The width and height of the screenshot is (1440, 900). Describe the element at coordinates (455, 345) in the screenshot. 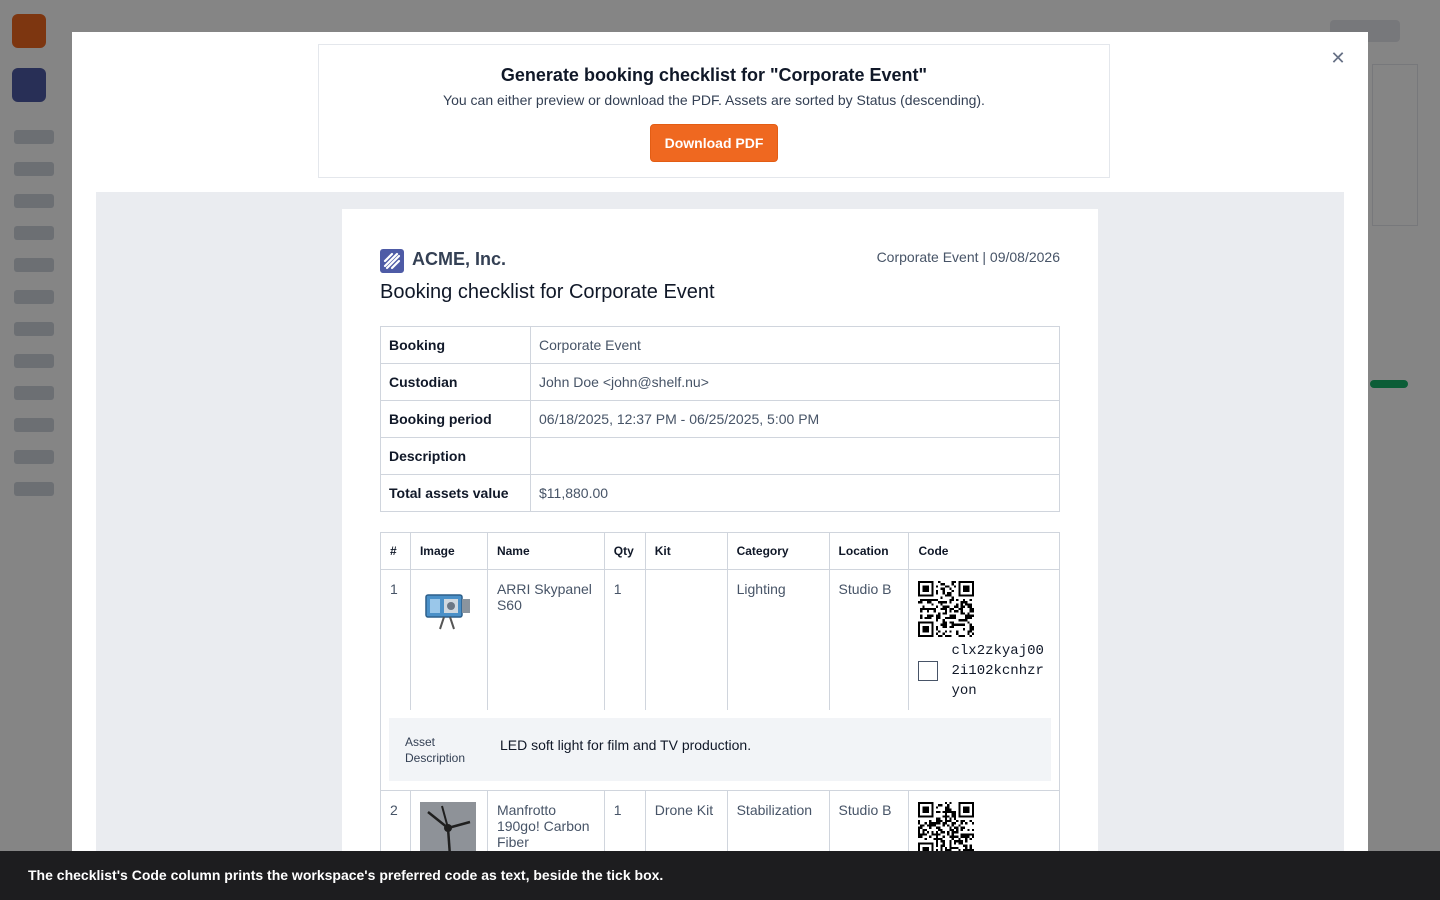

I see `info-label: Booking` at that location.